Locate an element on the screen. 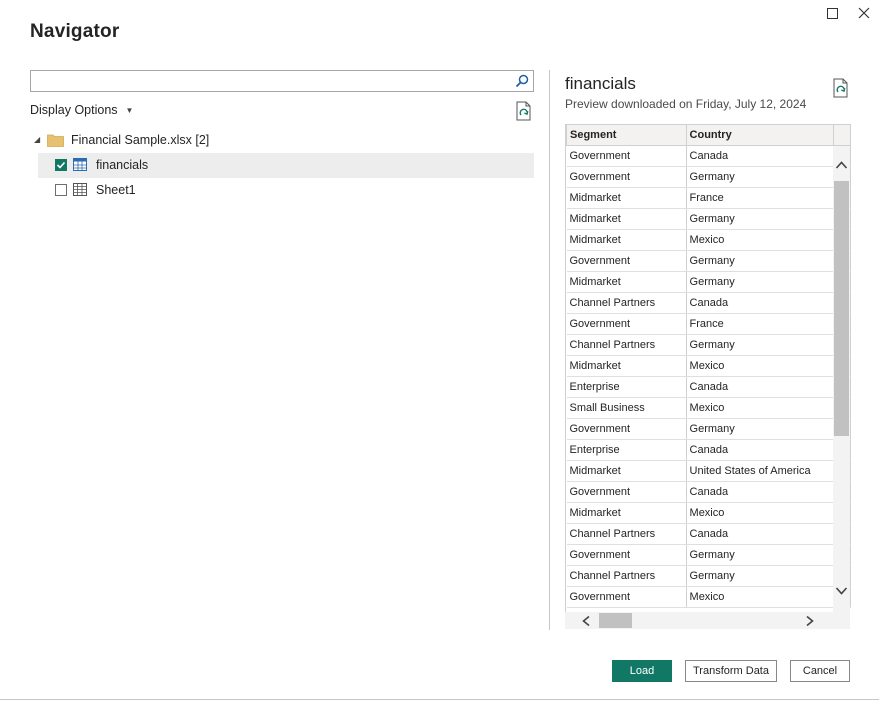 This screenshot has height=702, width=879. scroll-up-icon is located at coordinates (841, 165).